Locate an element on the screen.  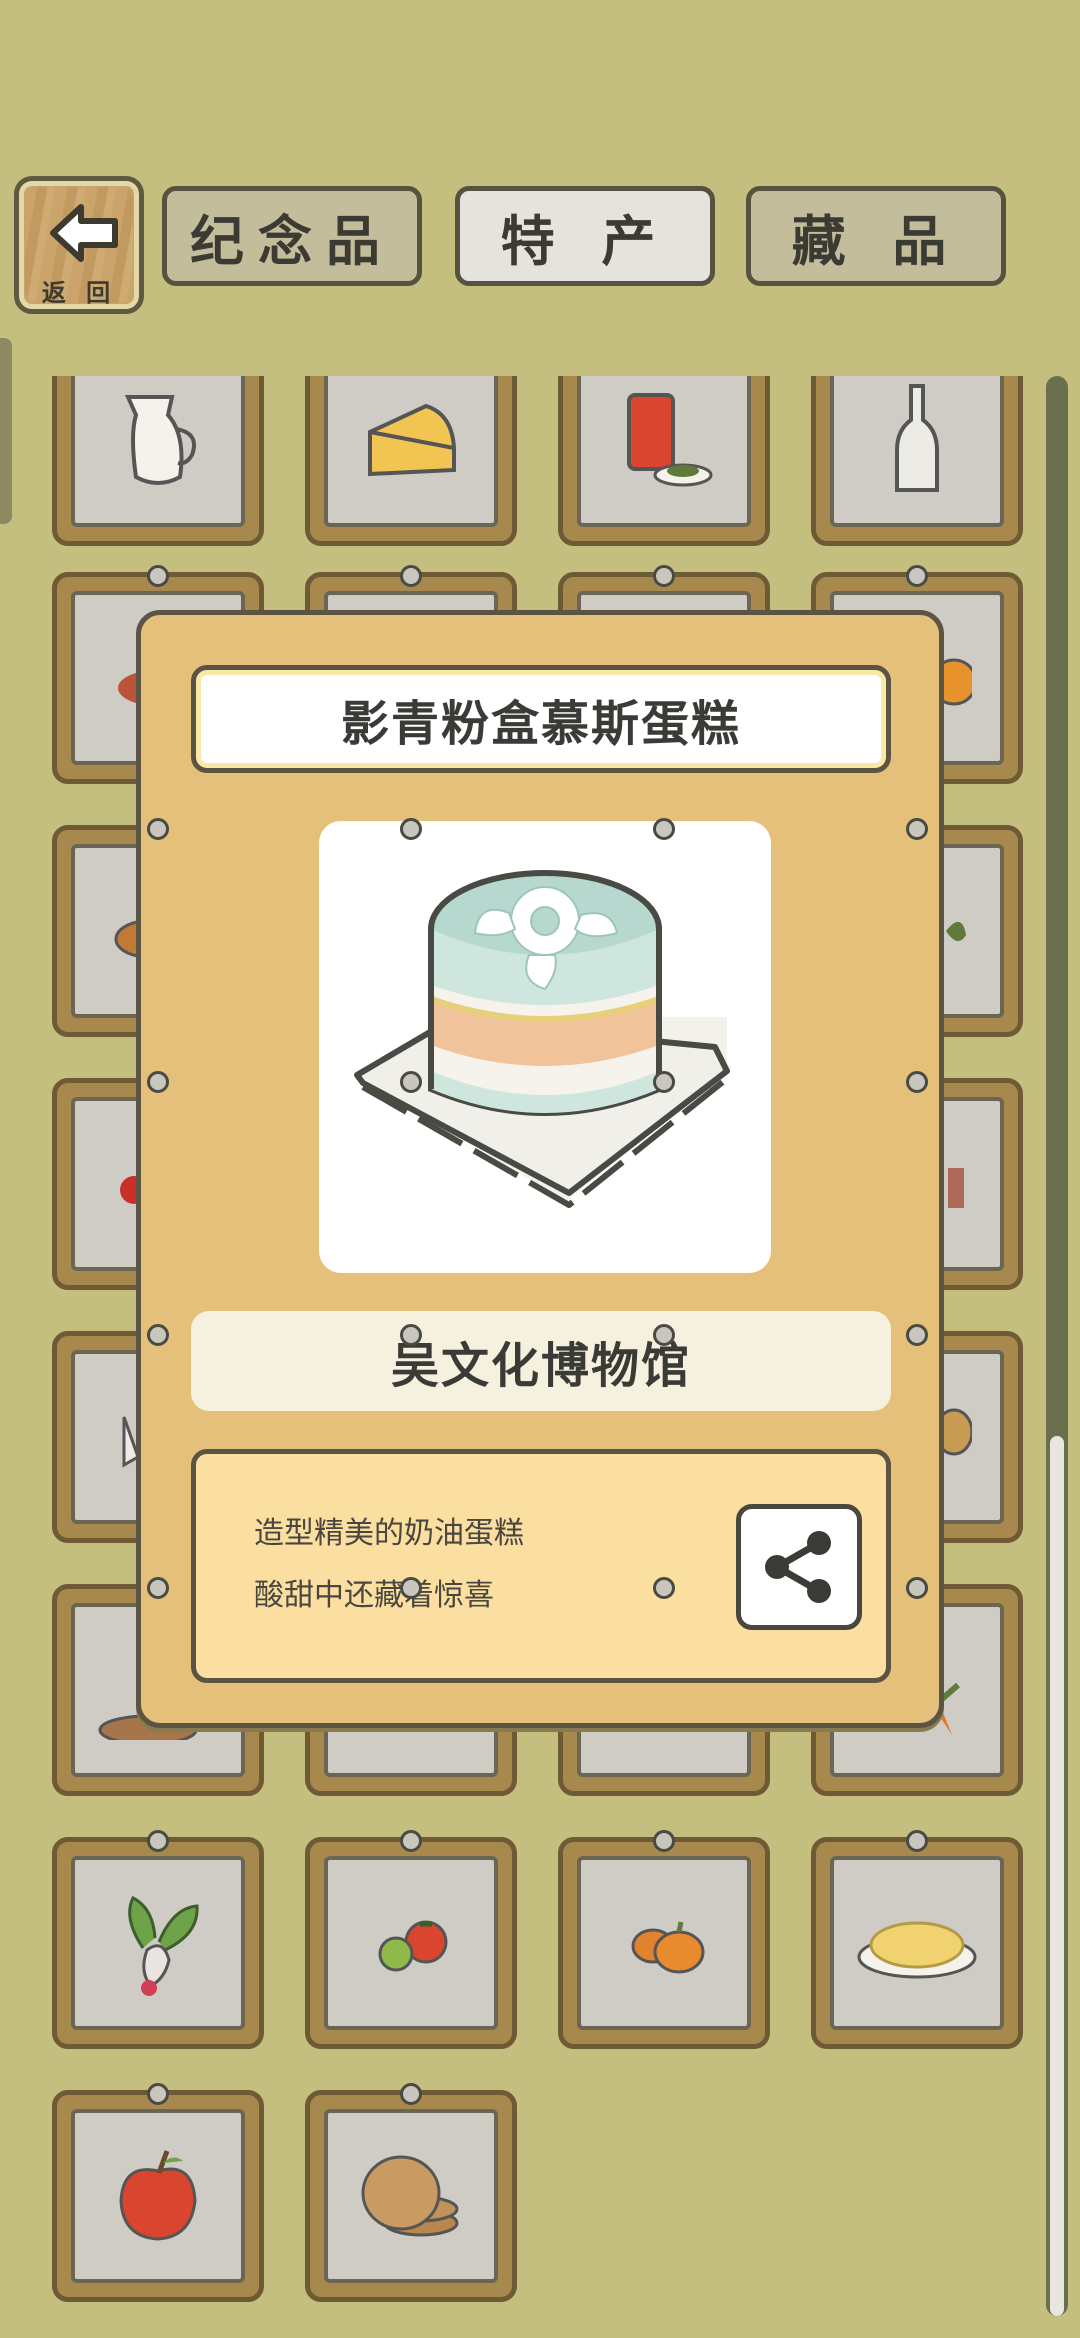
share-button is located at coordinates (799, 1567).